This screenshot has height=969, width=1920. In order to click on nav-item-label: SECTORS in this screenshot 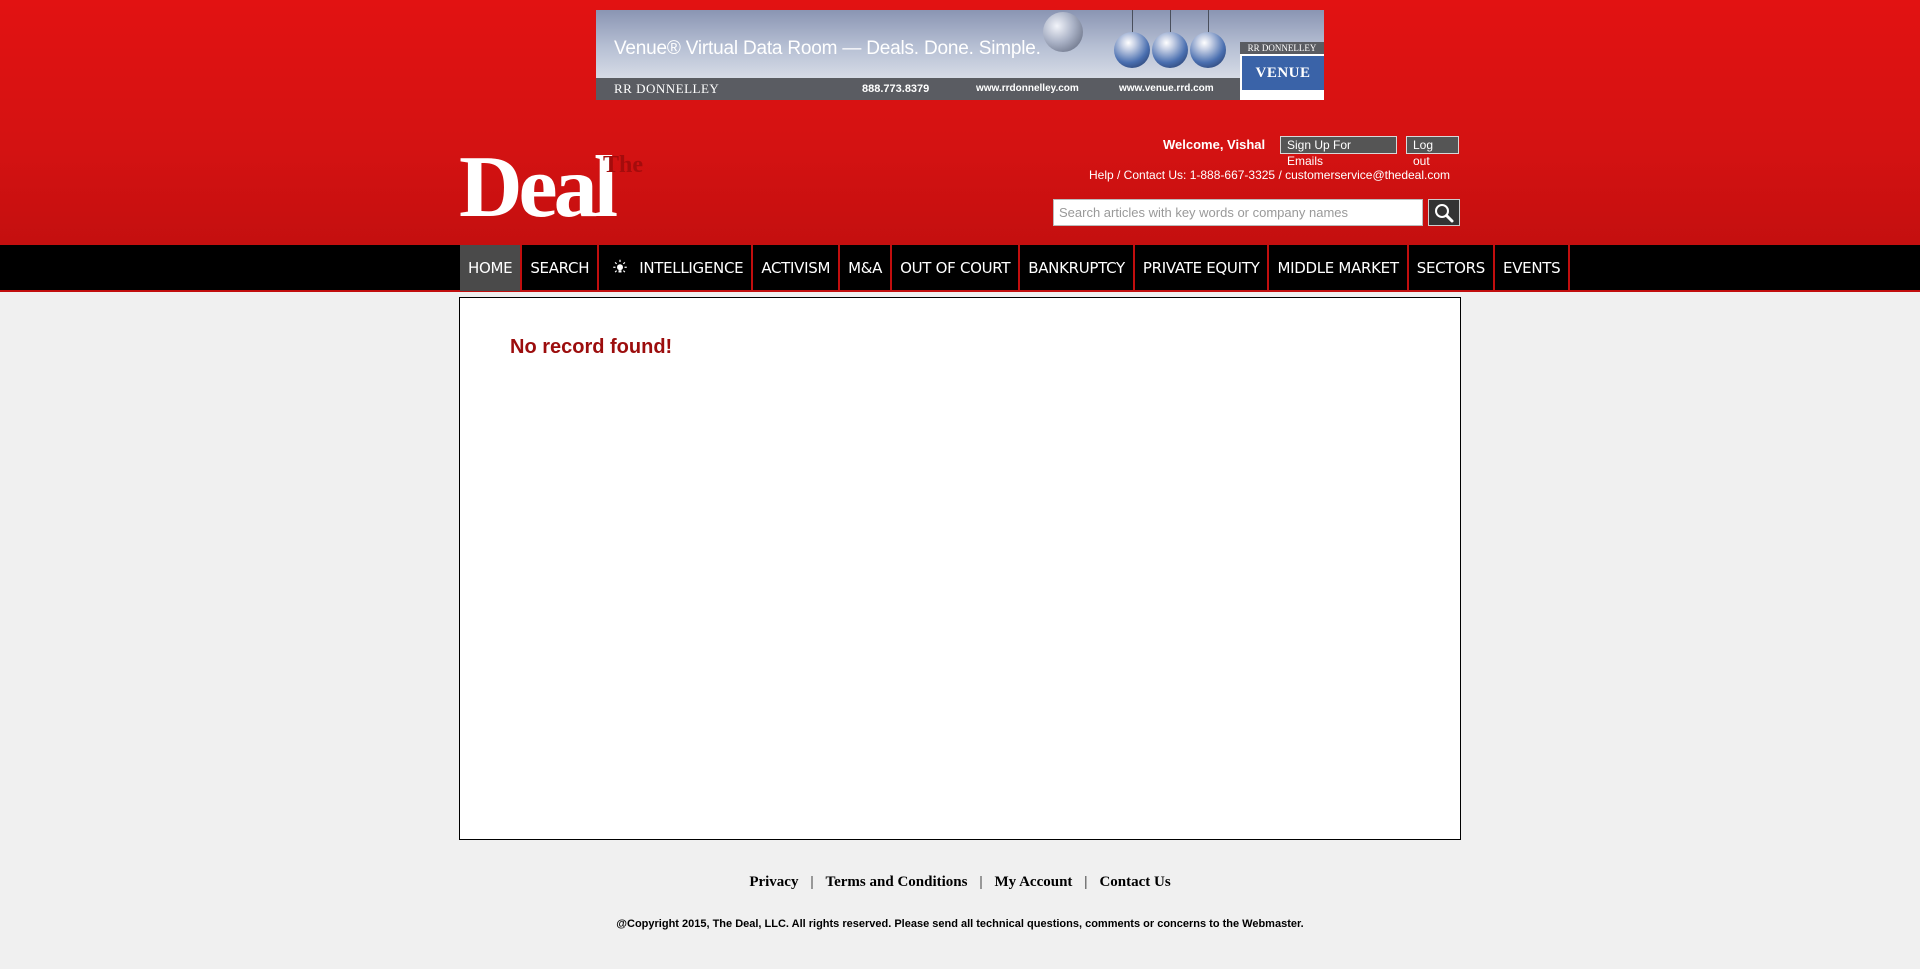, I will do `click(1451, 268)`.